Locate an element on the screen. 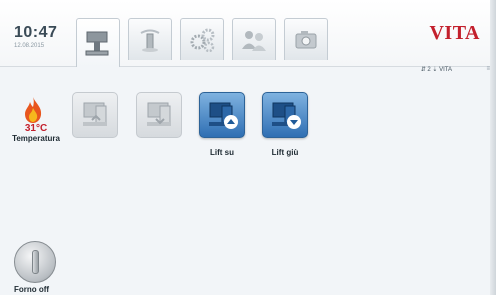  clock-time: 10:47 is located at coordinates (36, 32).